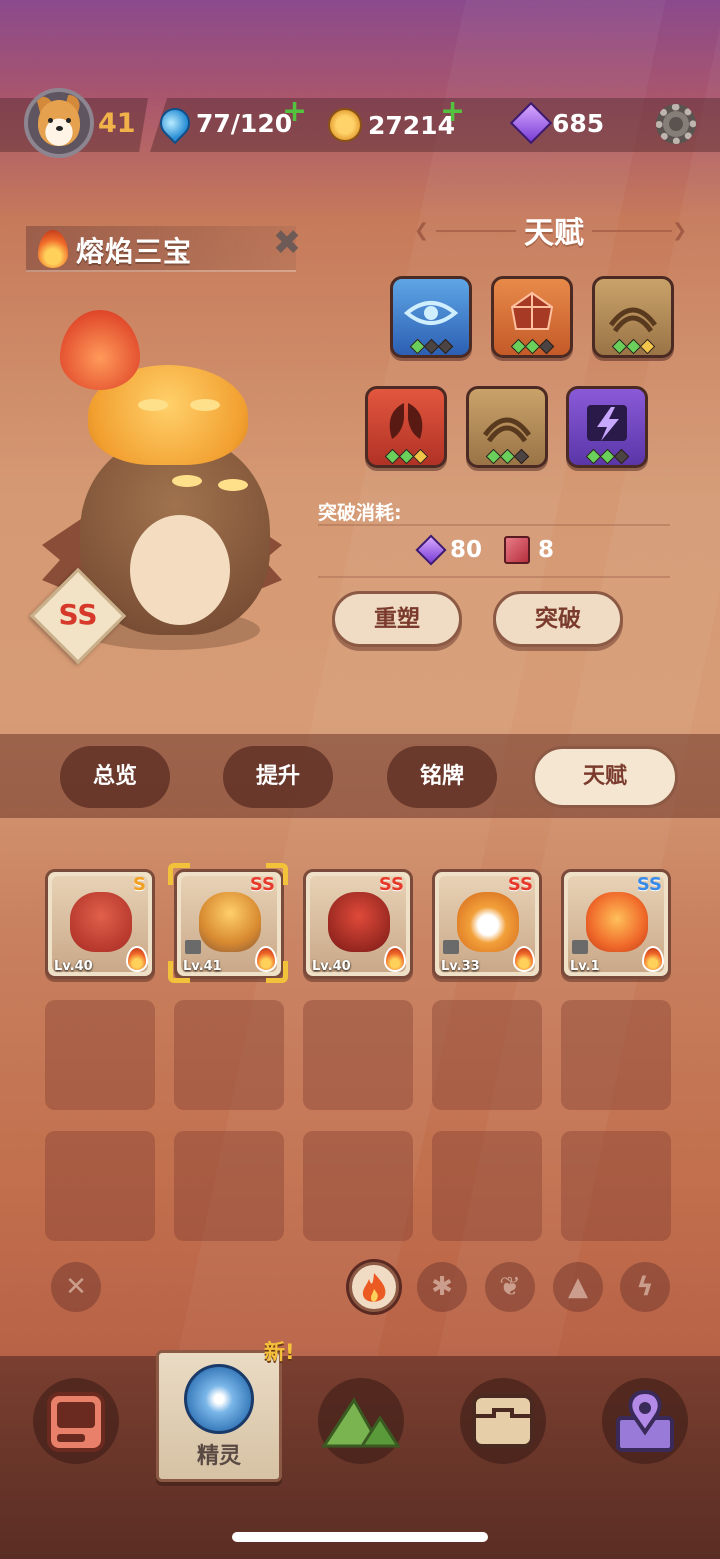 This screenshot has width=720, height=1559. I want to click on nature-filter-icon: ✱, so click(442, 1287).